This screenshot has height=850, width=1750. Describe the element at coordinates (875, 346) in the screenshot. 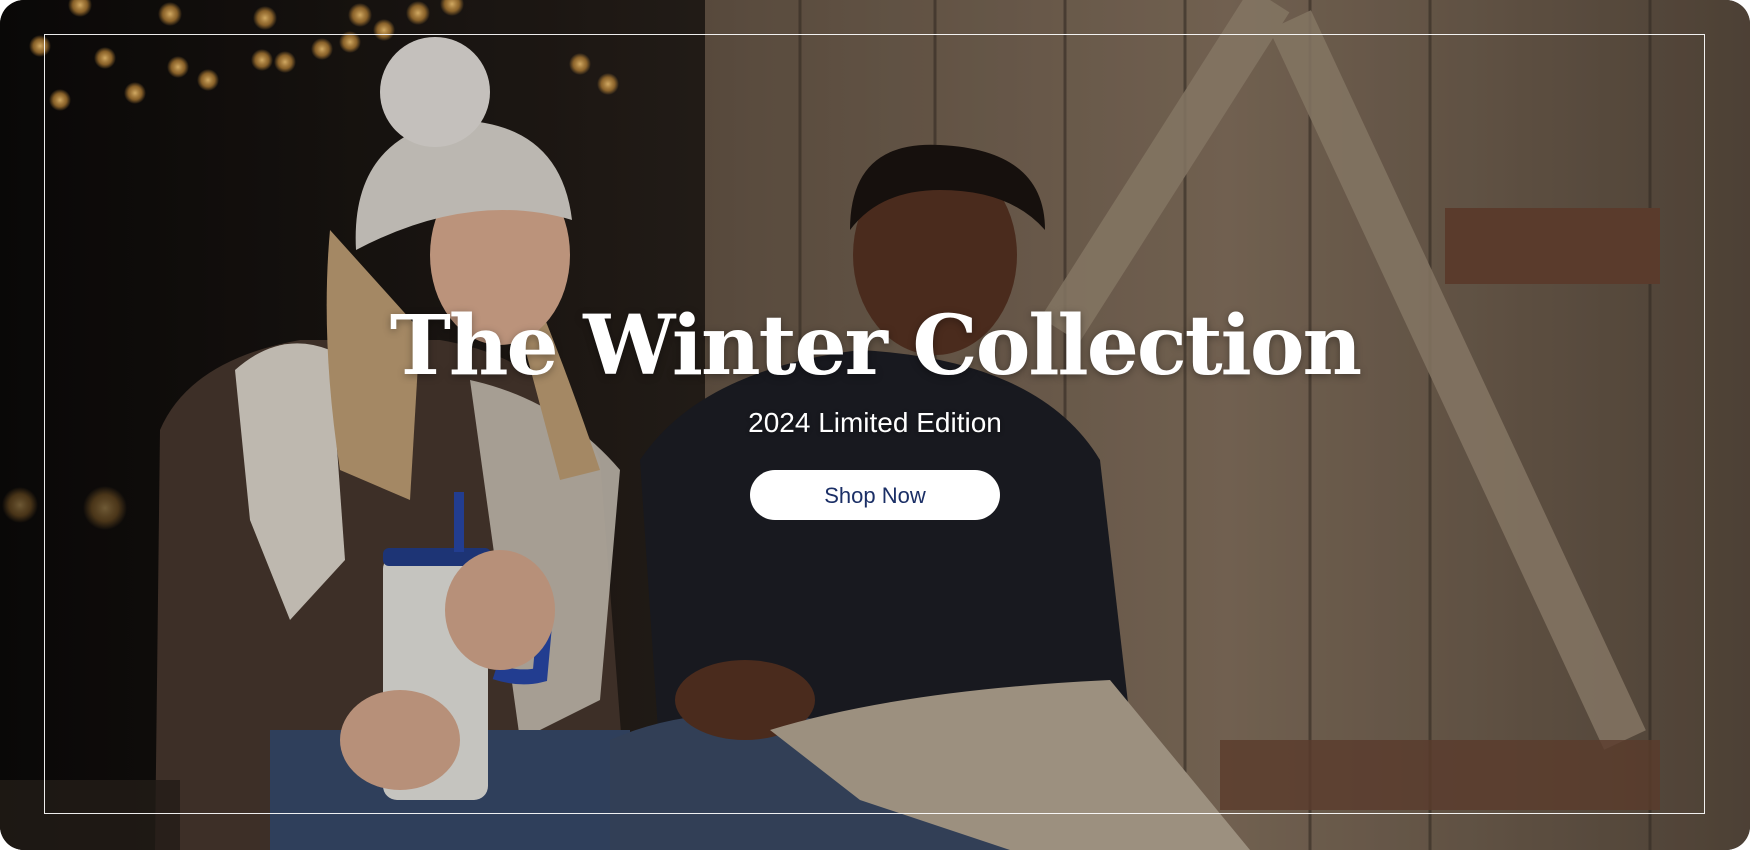

I see `hero-title: The Winter Collection` at that location.